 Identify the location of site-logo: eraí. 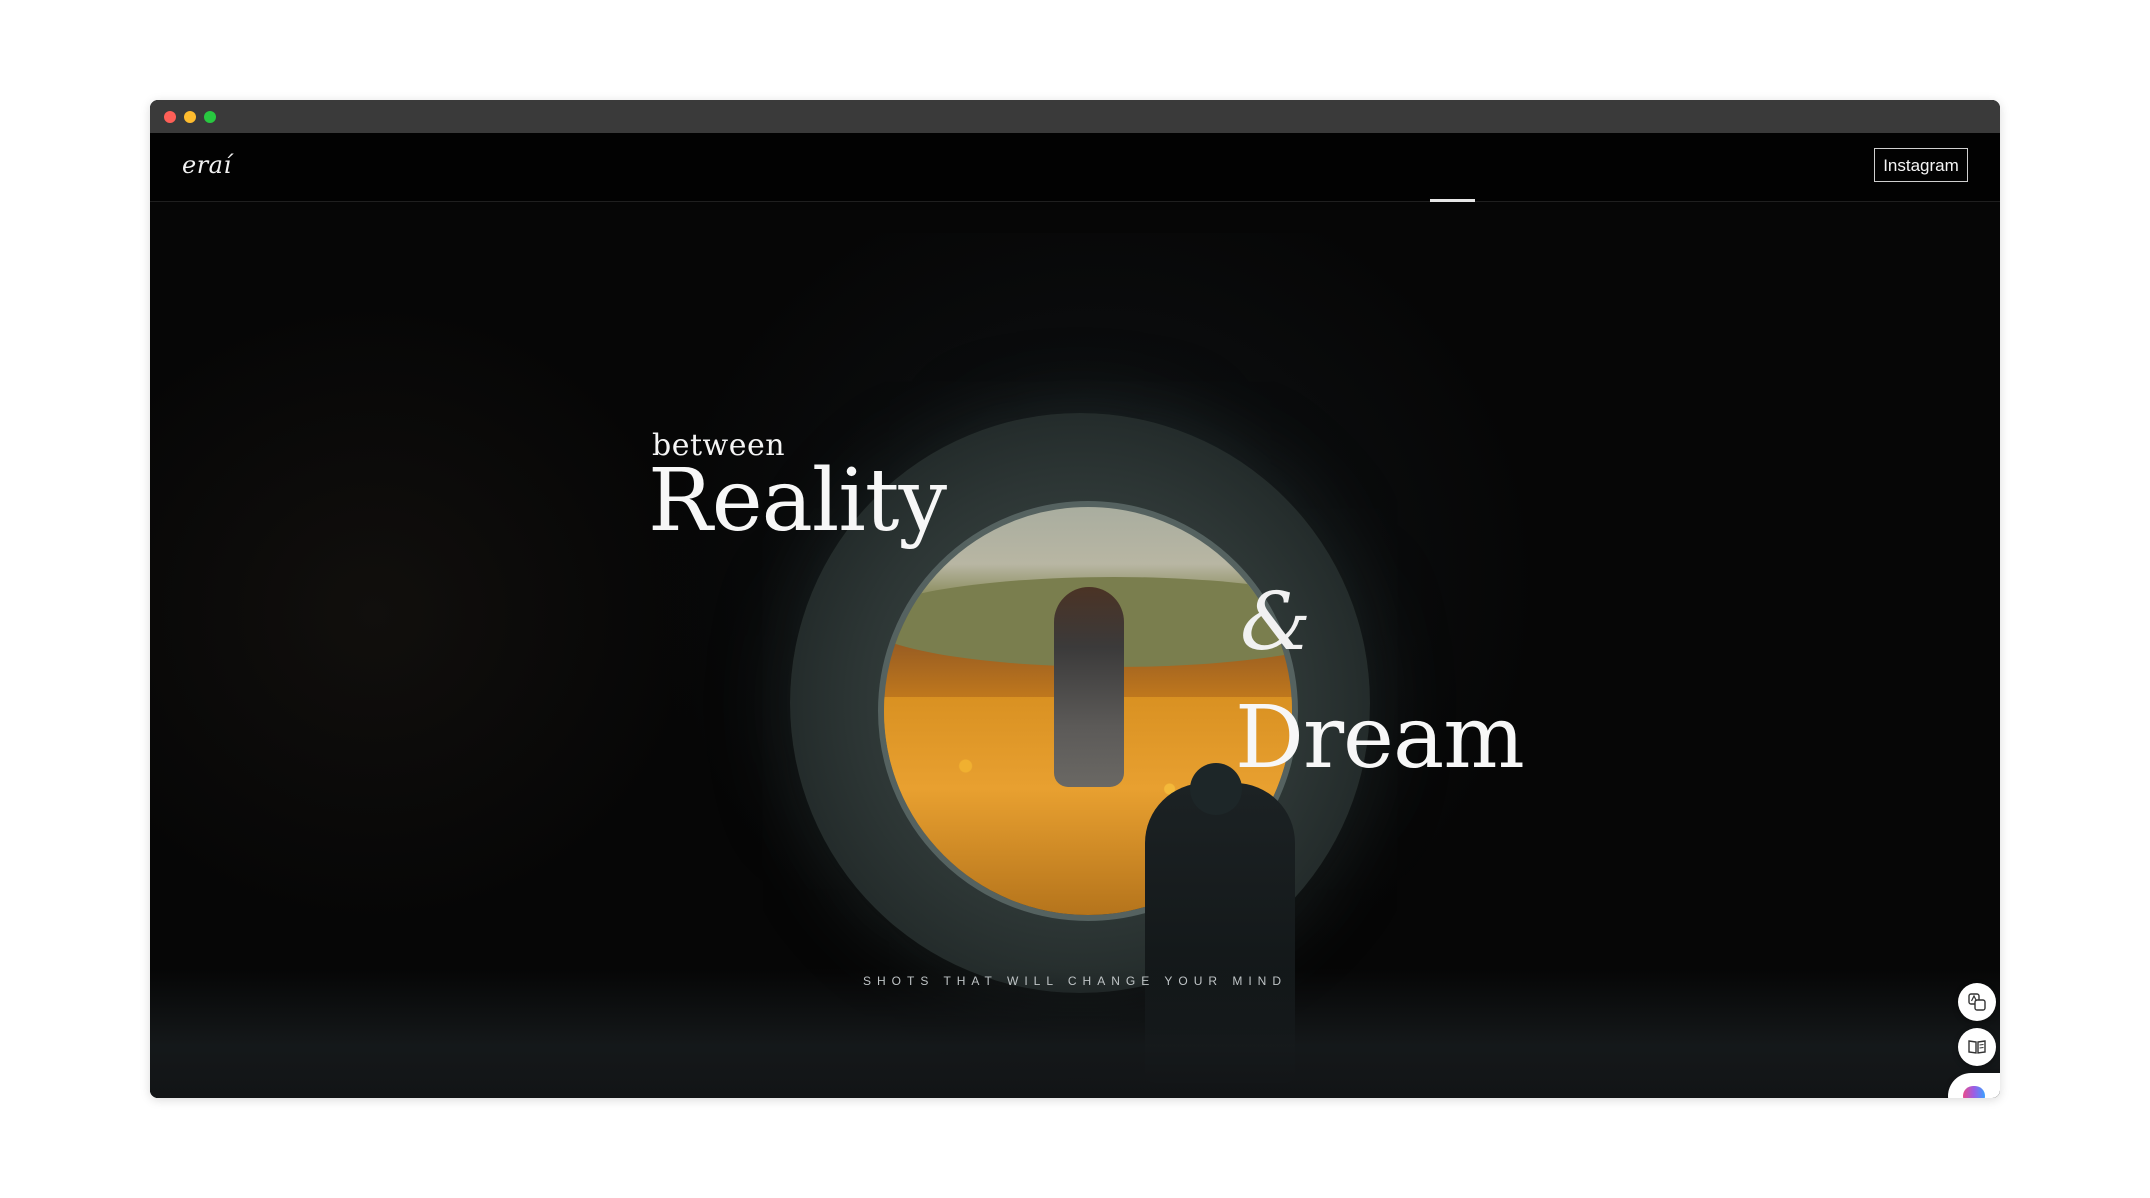
(207, 165).